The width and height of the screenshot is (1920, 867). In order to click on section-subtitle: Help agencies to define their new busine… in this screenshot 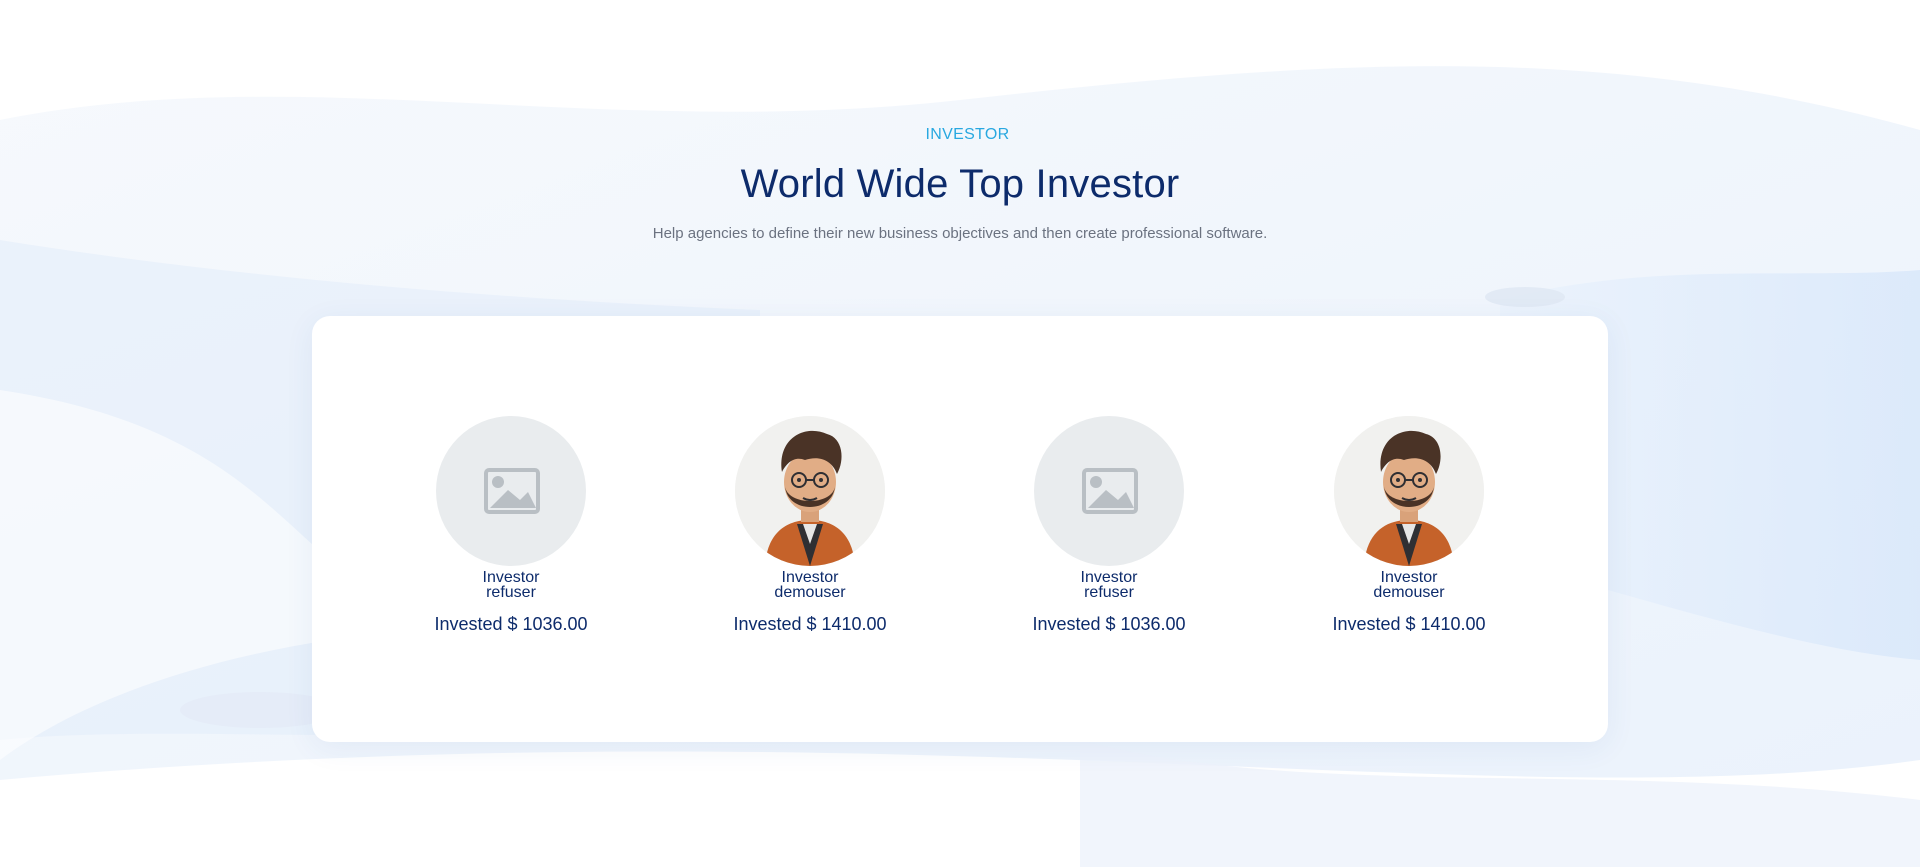, I will do `click(960, 233)`.